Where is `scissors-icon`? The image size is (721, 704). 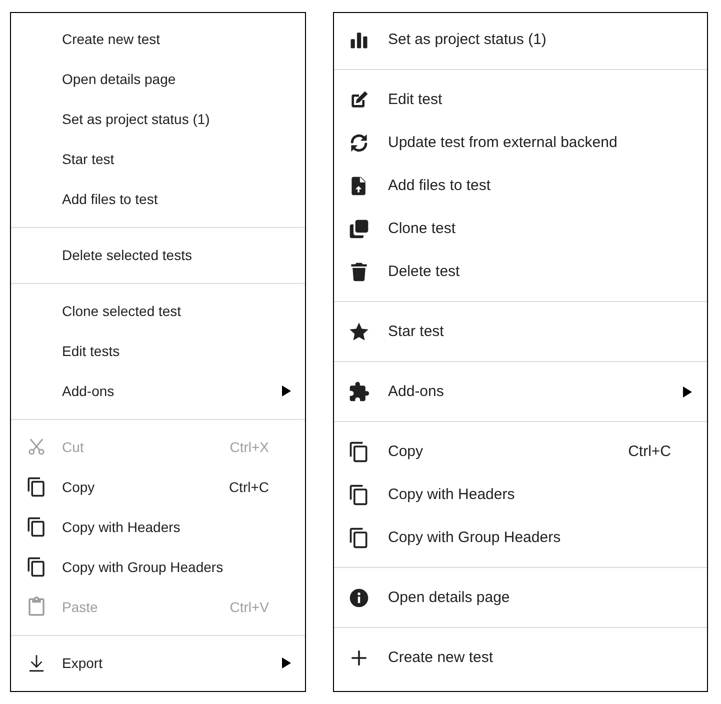
scissors-icon is located at coordinates (36, 447).